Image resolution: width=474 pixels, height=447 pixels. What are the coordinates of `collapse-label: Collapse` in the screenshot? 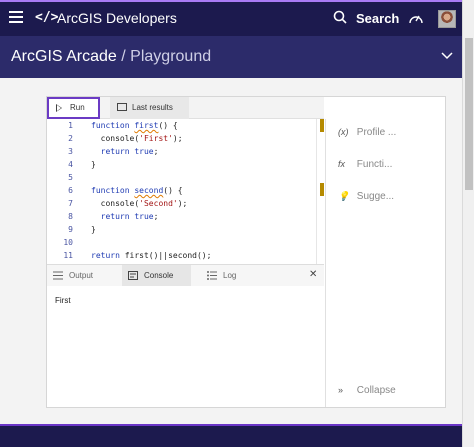 It's located at (376, 390).